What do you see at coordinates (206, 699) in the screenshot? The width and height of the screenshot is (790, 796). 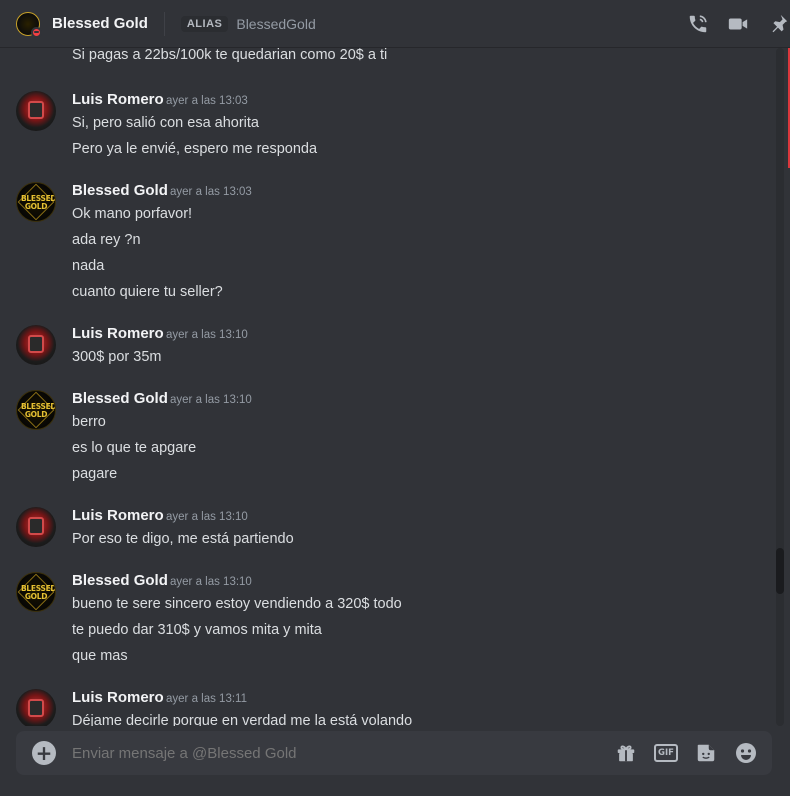 I see `message-timestamp: ayer a las 13:11` at bounding box center [206, 699].